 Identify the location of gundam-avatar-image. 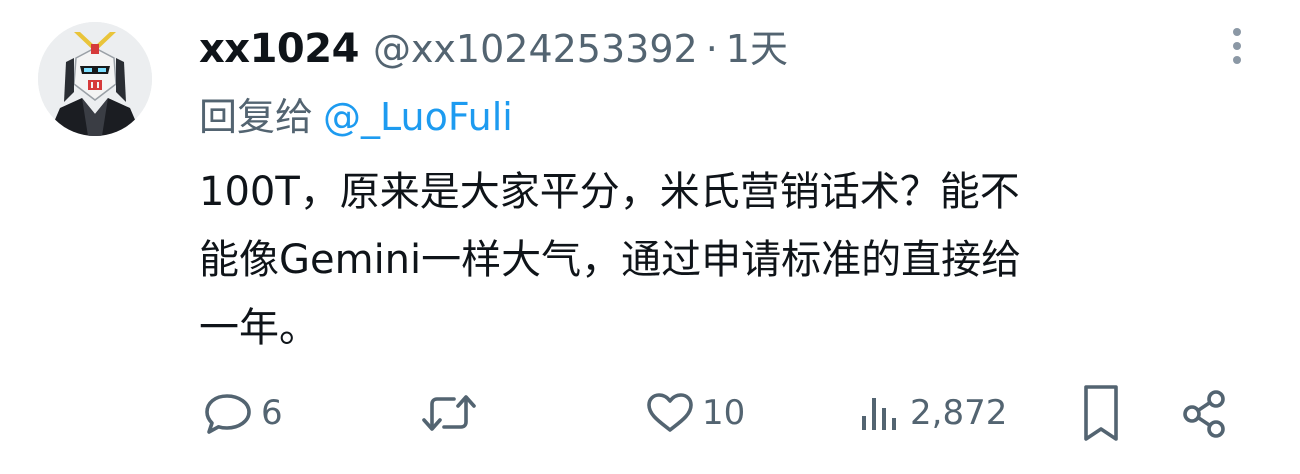
(95, 79).